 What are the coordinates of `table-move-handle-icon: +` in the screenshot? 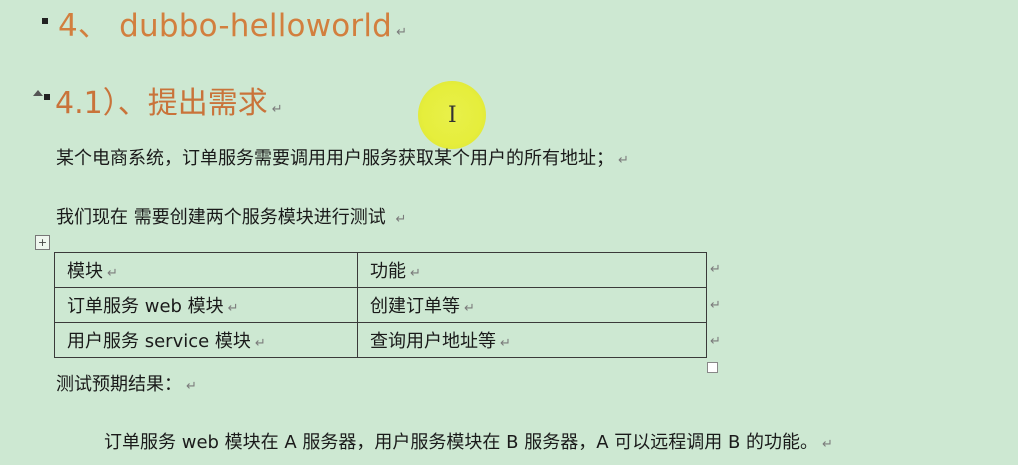 It's located at (42, 242).